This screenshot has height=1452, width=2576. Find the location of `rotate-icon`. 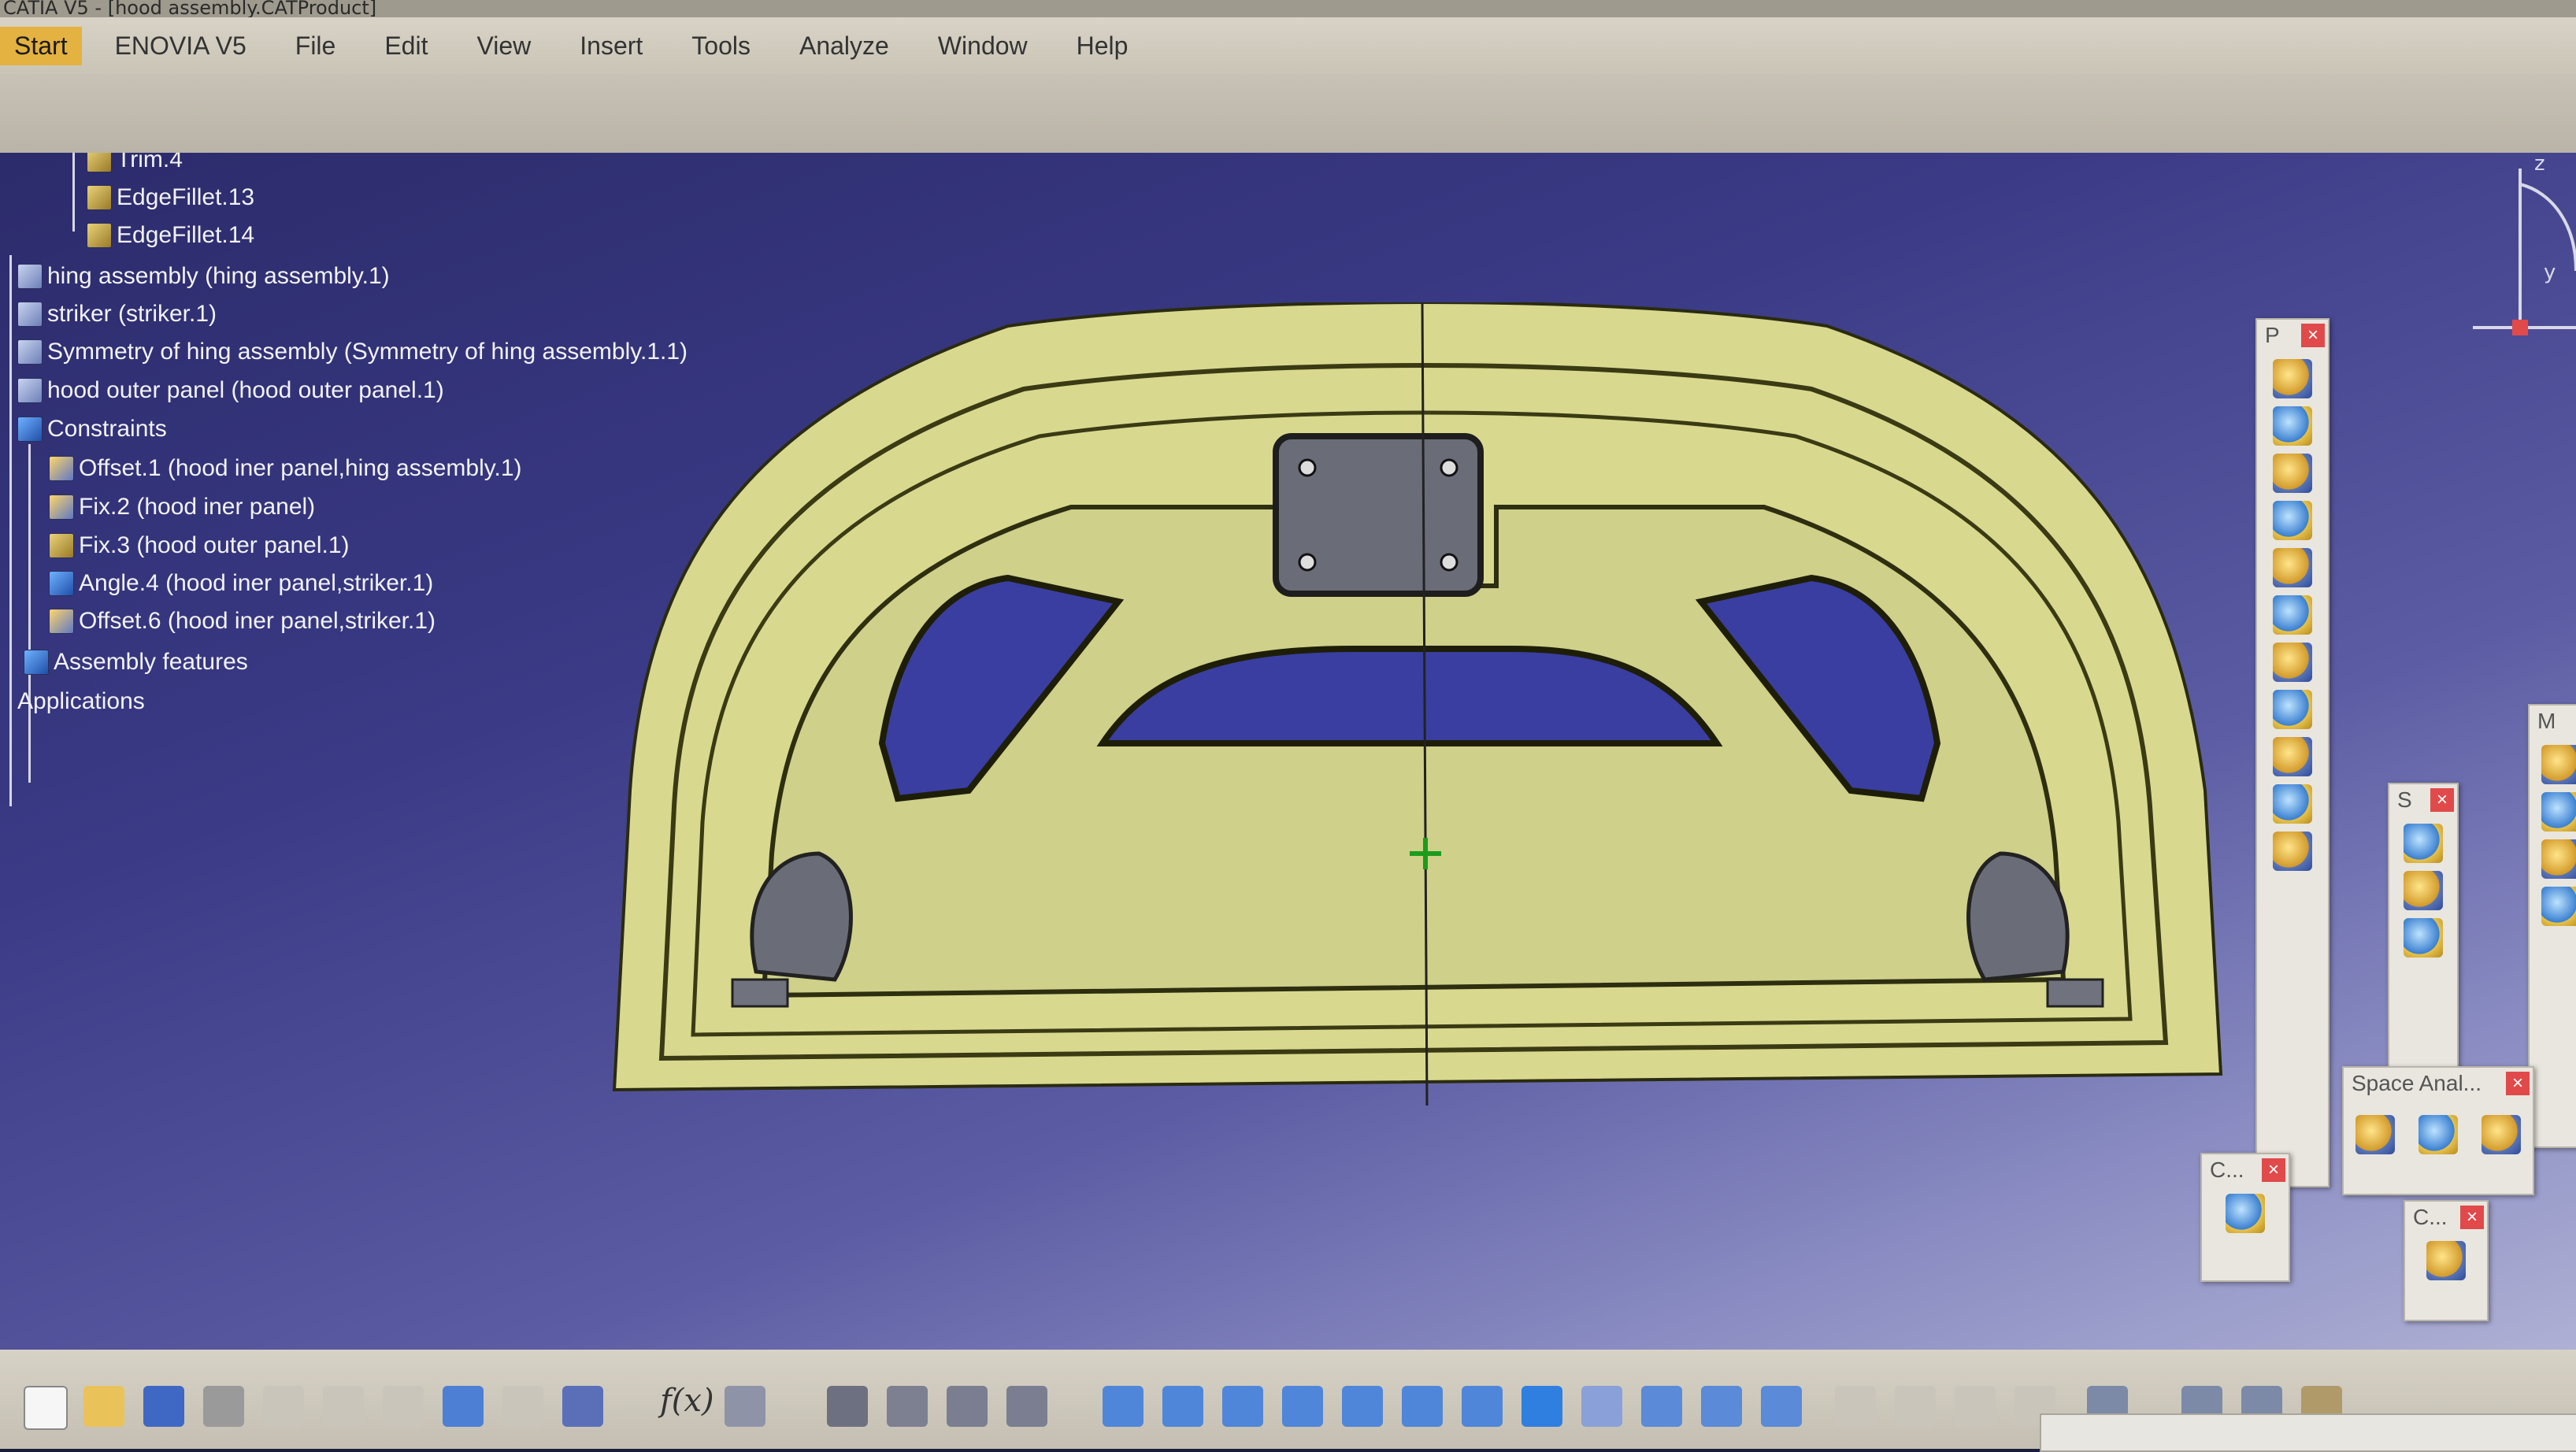

rotate-icon is located at coordinates (1302, 1406).